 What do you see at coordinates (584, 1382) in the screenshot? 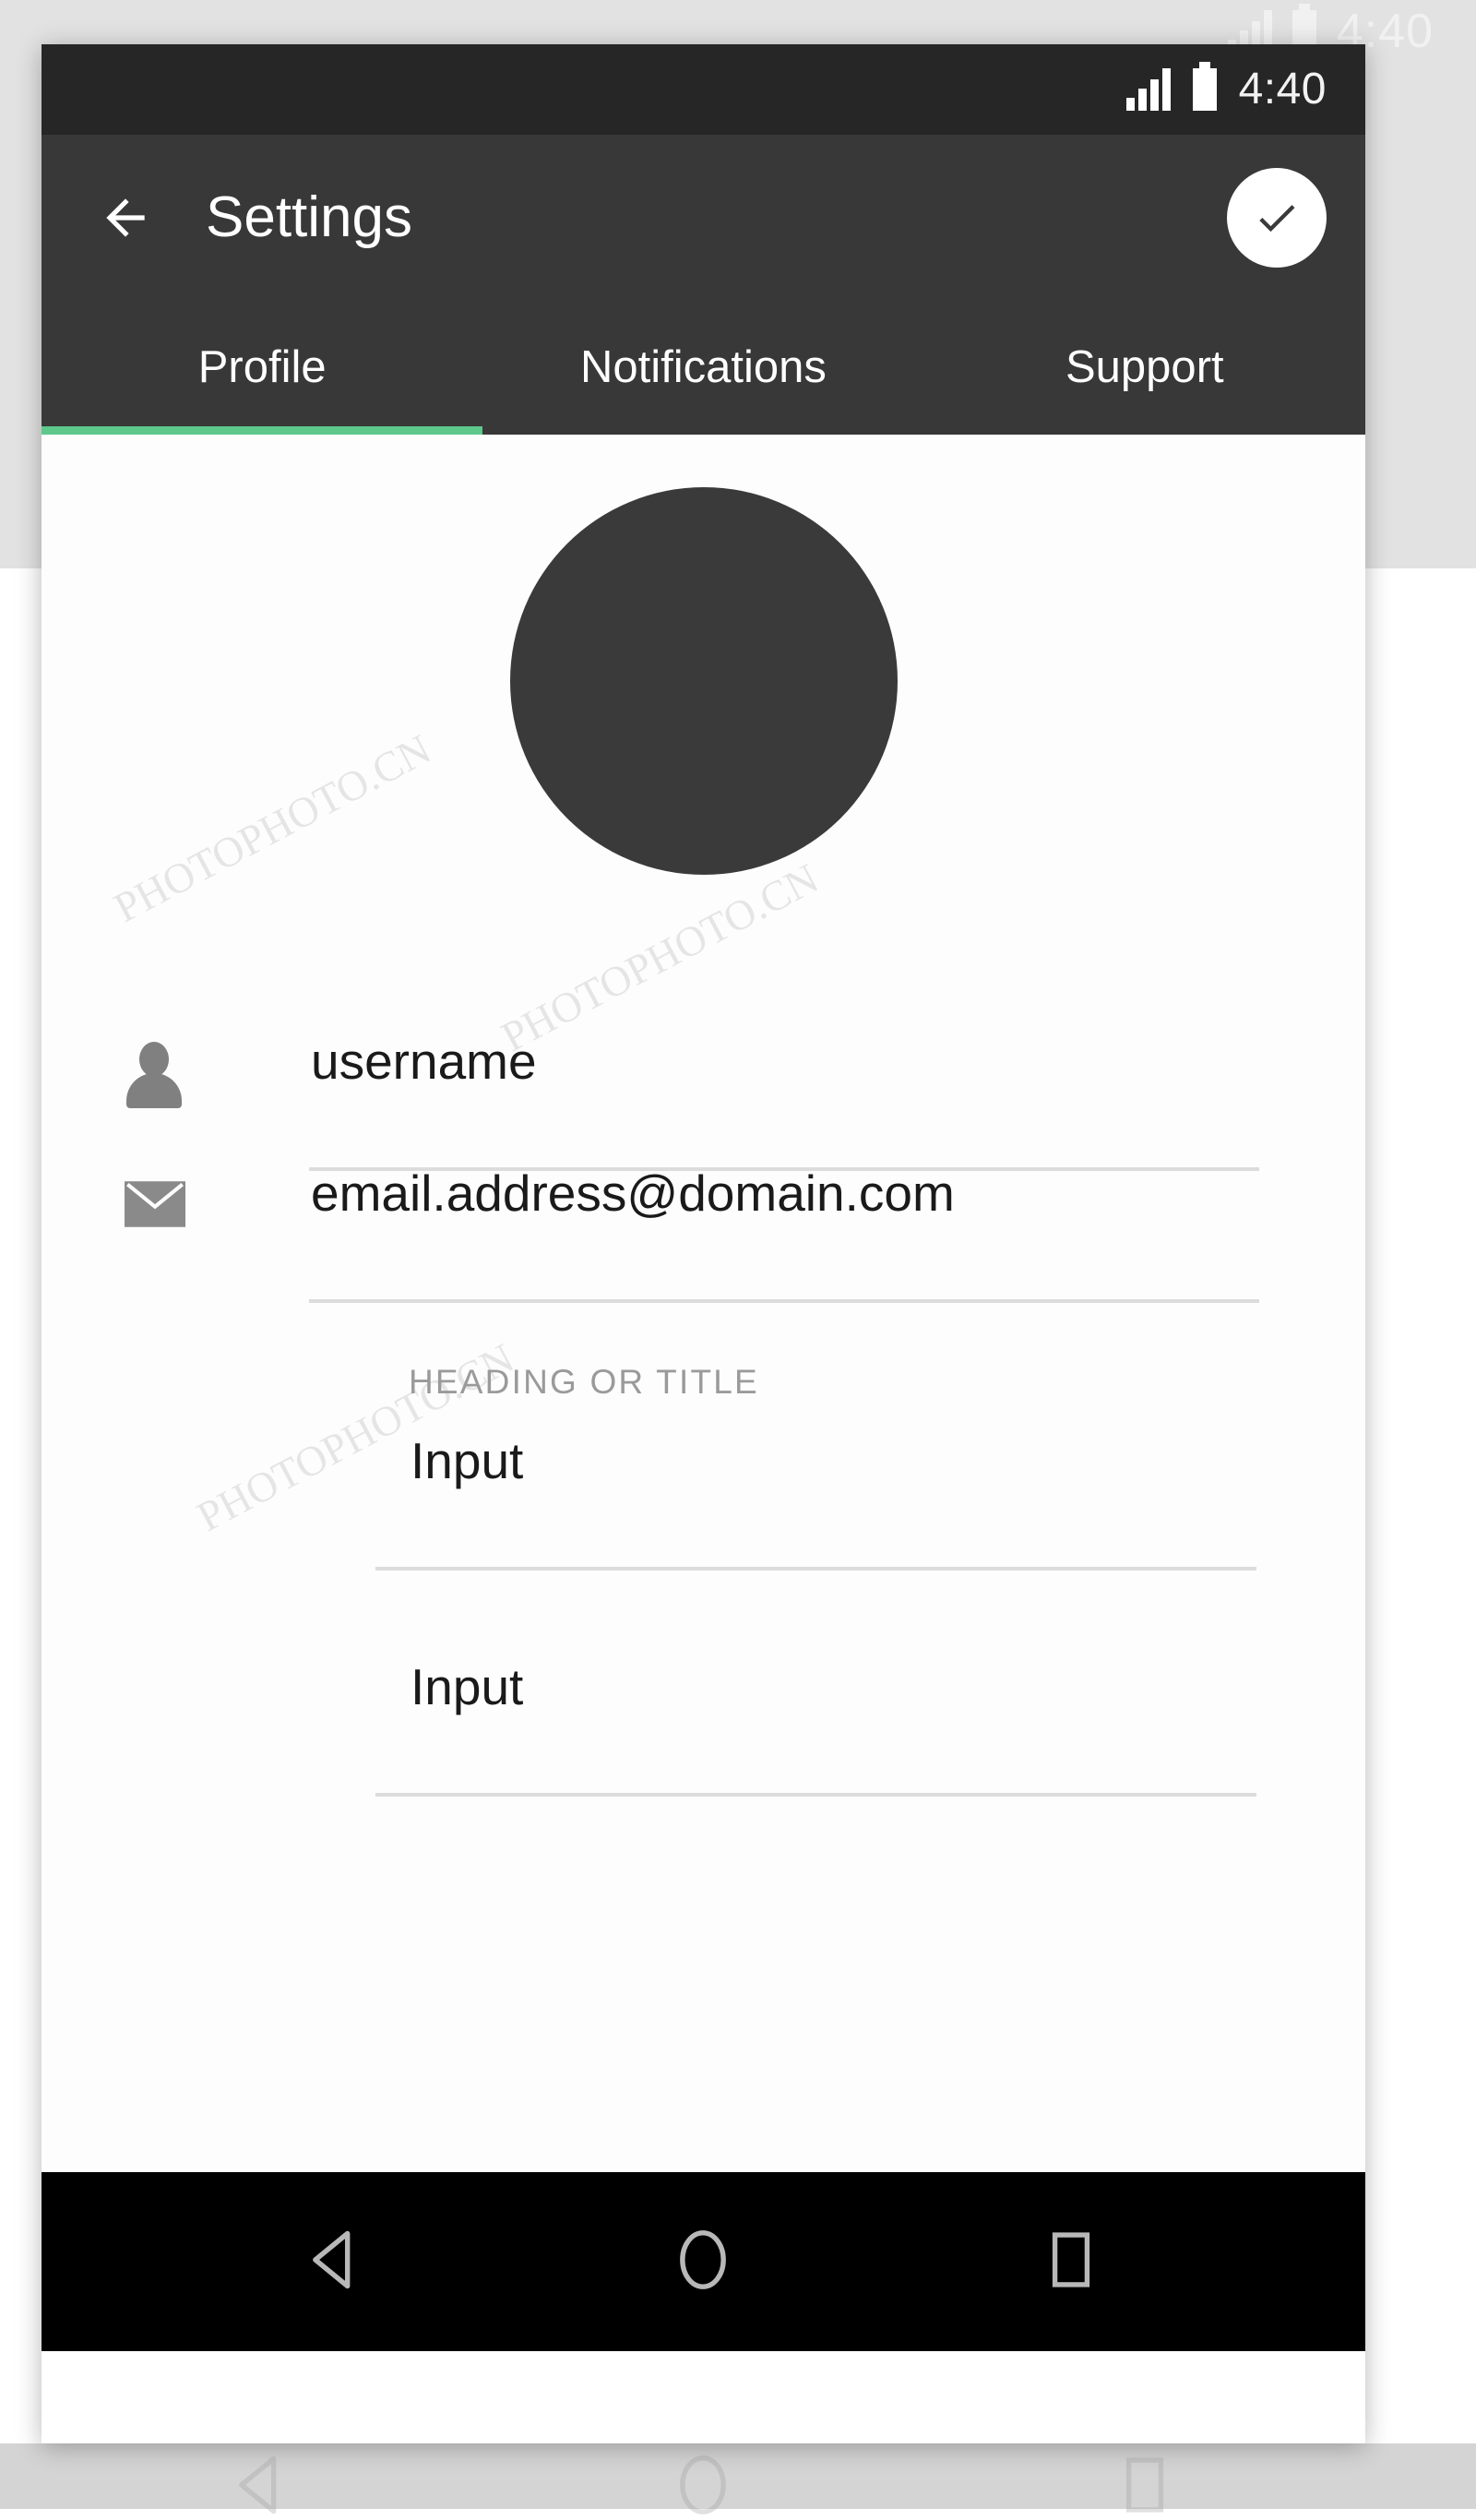
I see `section-heading: HEADING OR TITLE` at bounding box center [584, 1382].